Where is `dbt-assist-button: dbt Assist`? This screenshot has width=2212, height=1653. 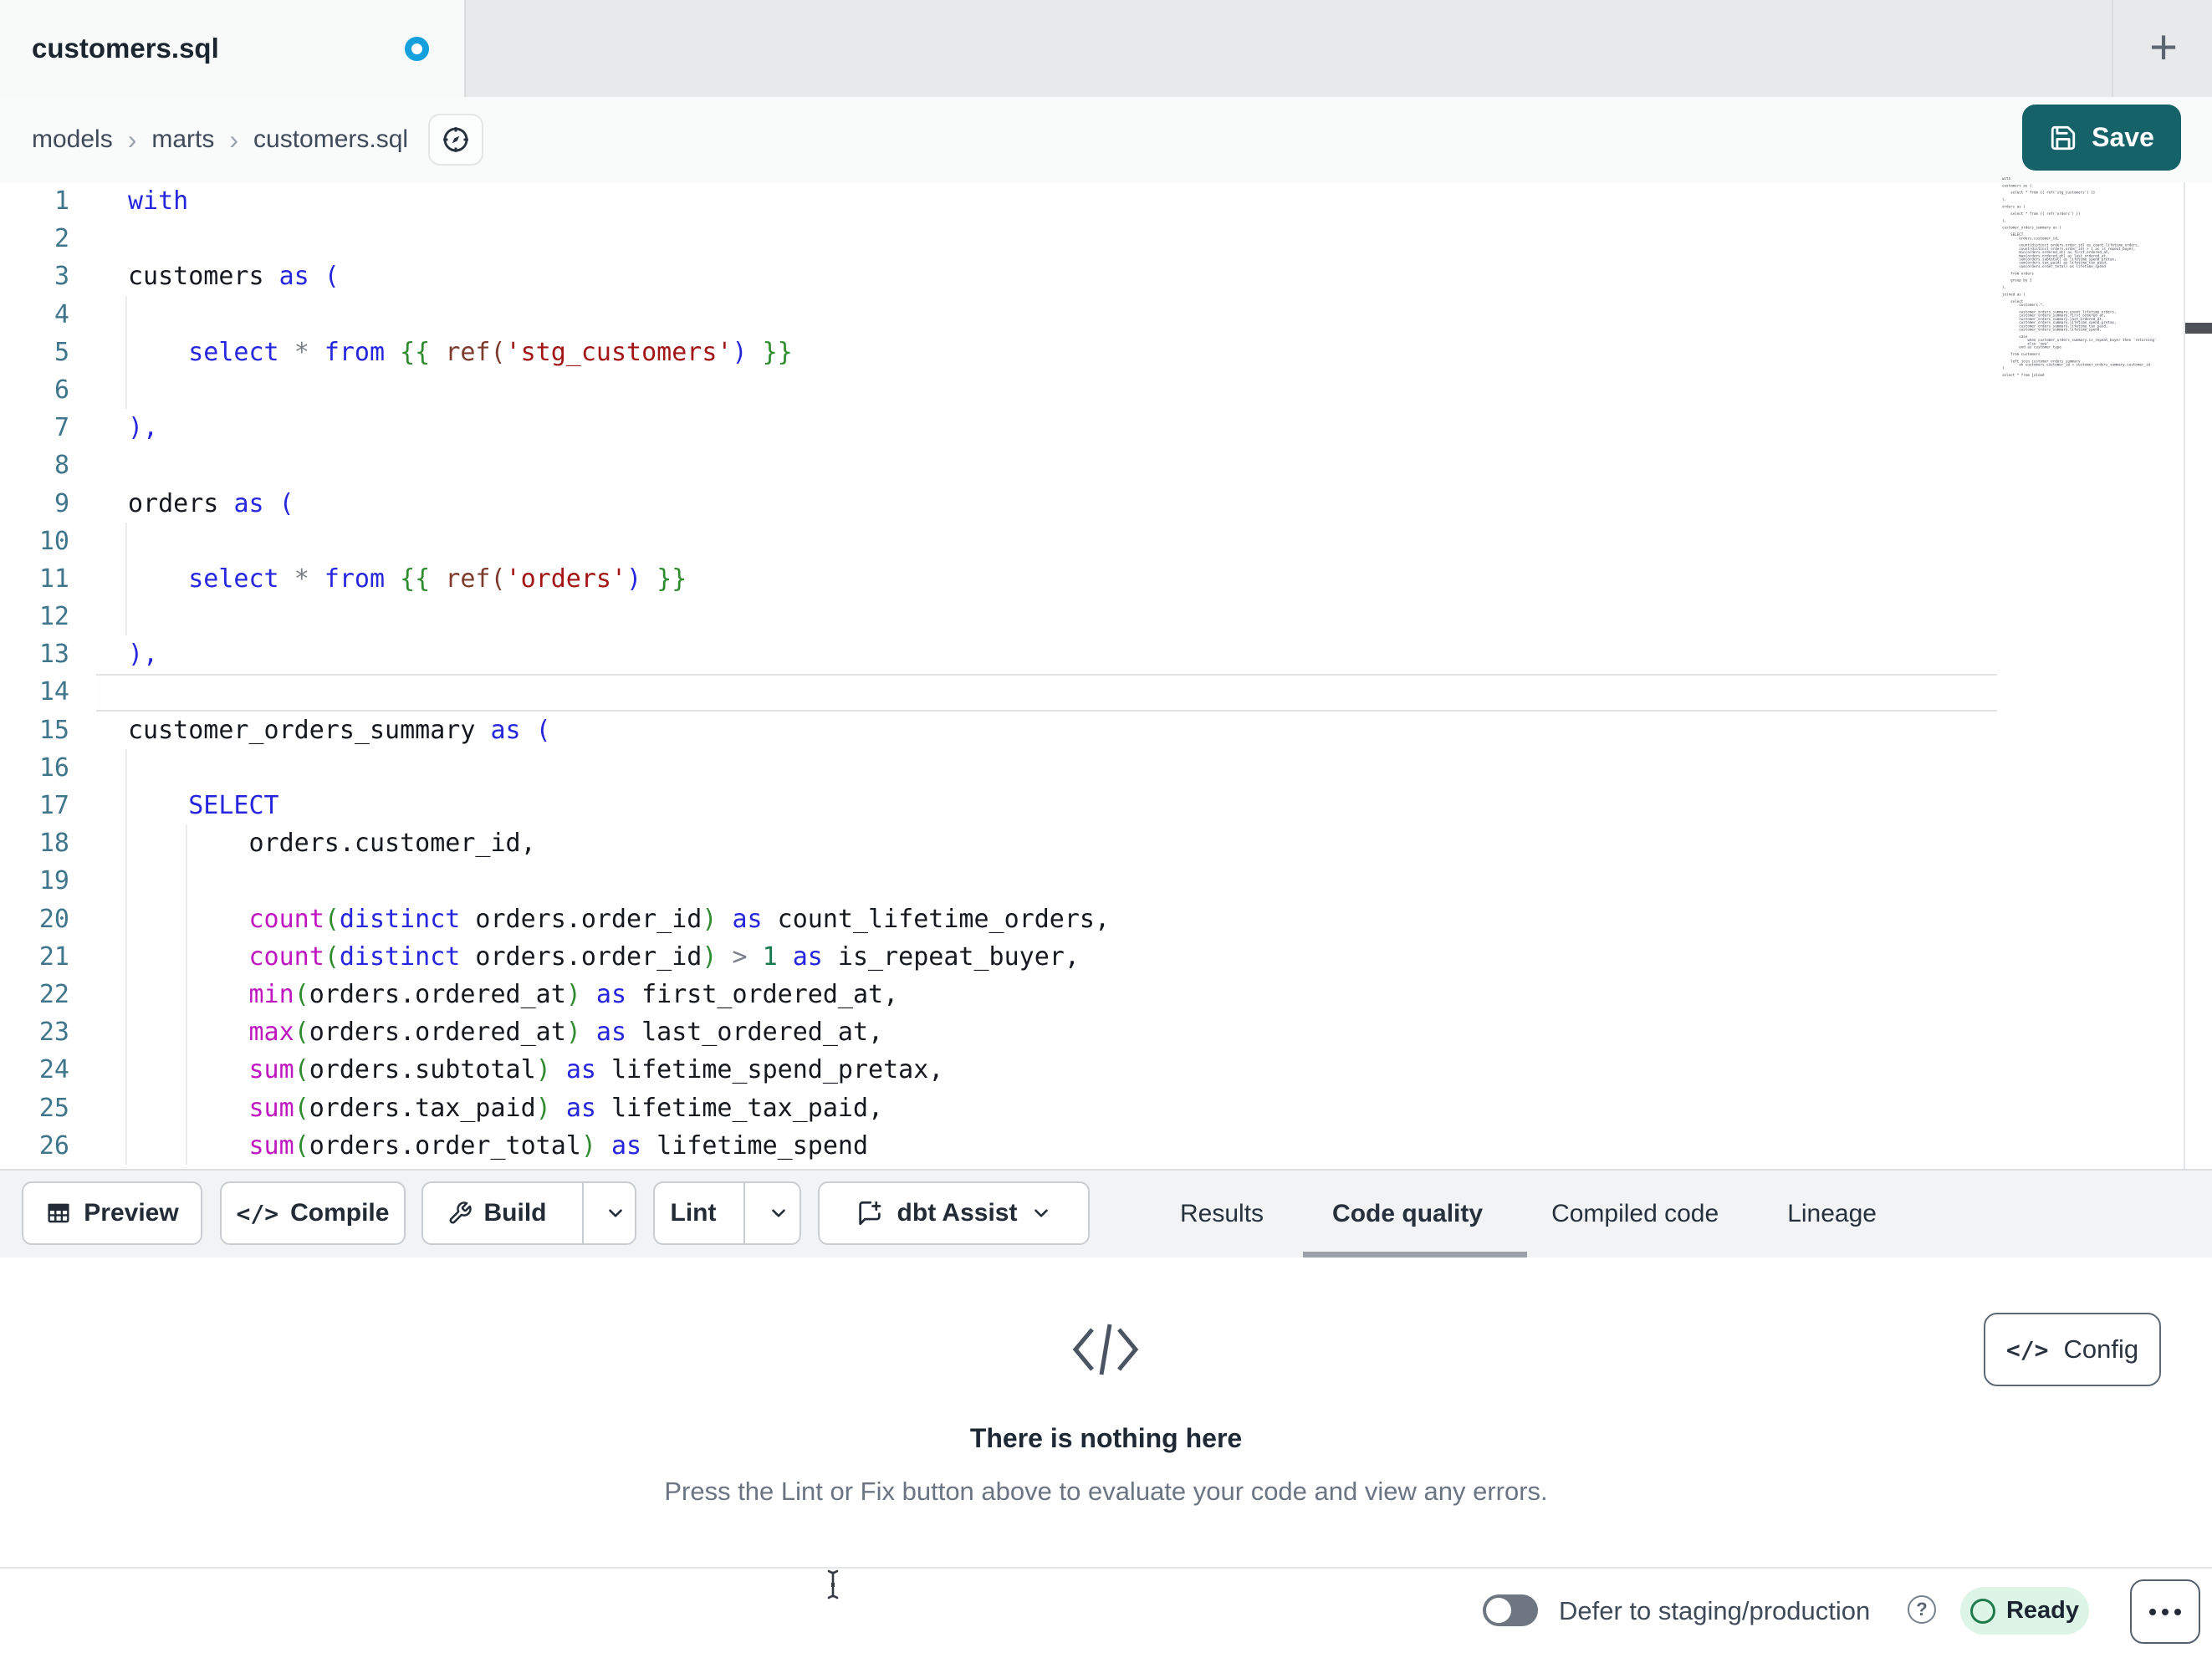 dbt-assist-button: dbt Assist is located at coordinates (954, 1213).